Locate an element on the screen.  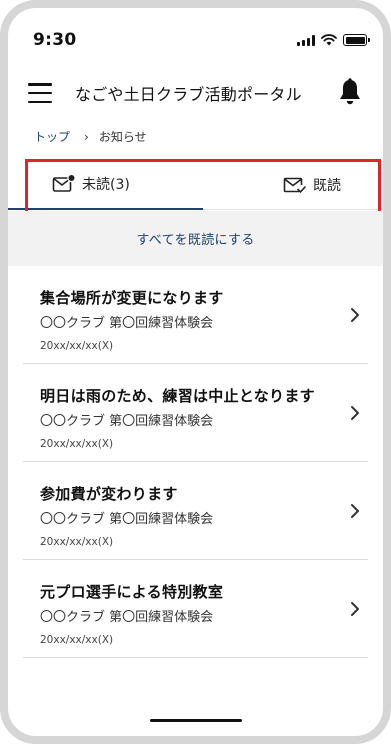
app-header: なごや土日クラブ活動ポータル is located at coordinates (195, 92).